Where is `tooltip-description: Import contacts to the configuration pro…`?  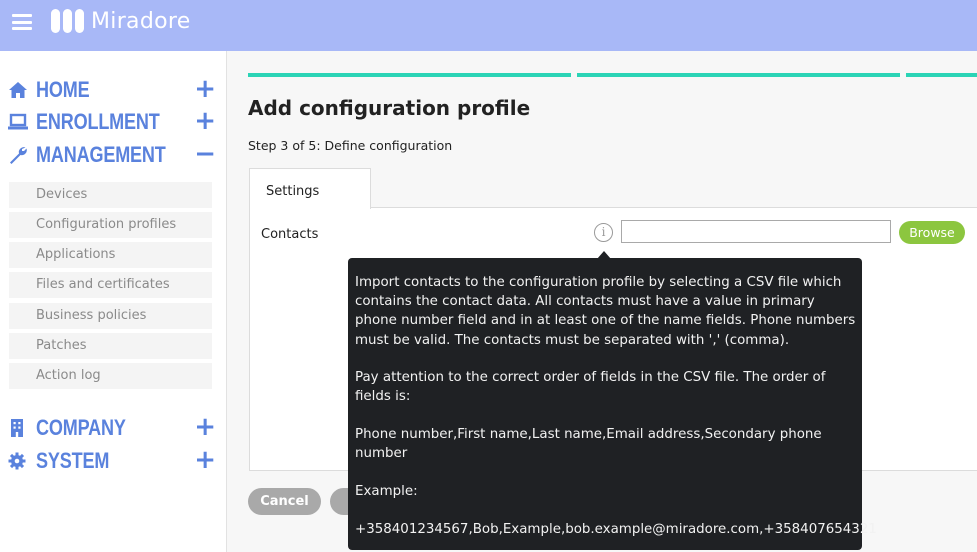 tooltip-description: Import contacts to the configuration pro… is located at coordinates (605, 311).